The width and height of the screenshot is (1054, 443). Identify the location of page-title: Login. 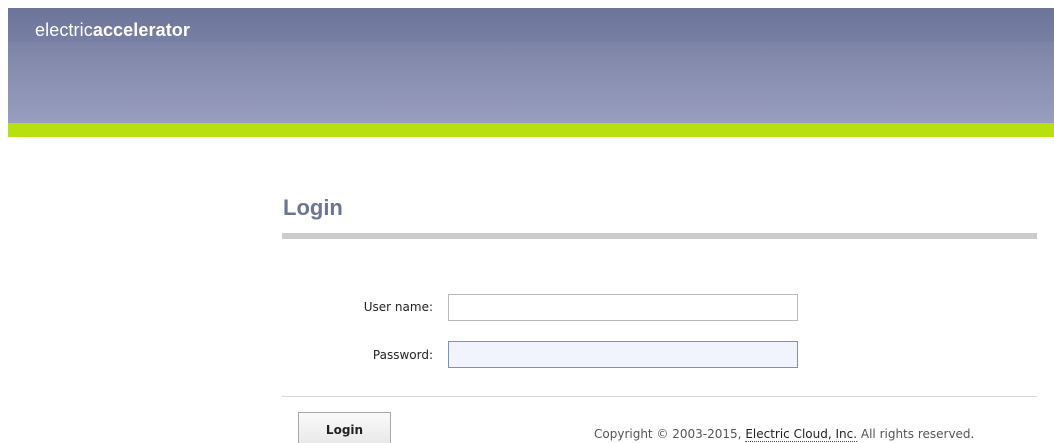
(313, 207).